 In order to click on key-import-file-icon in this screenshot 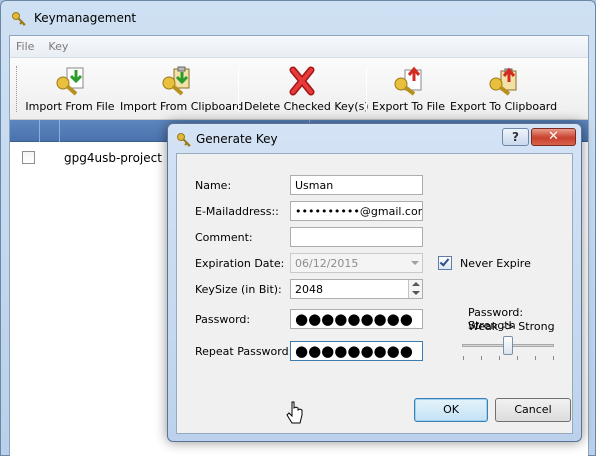, I will do `click(70, 81)`.